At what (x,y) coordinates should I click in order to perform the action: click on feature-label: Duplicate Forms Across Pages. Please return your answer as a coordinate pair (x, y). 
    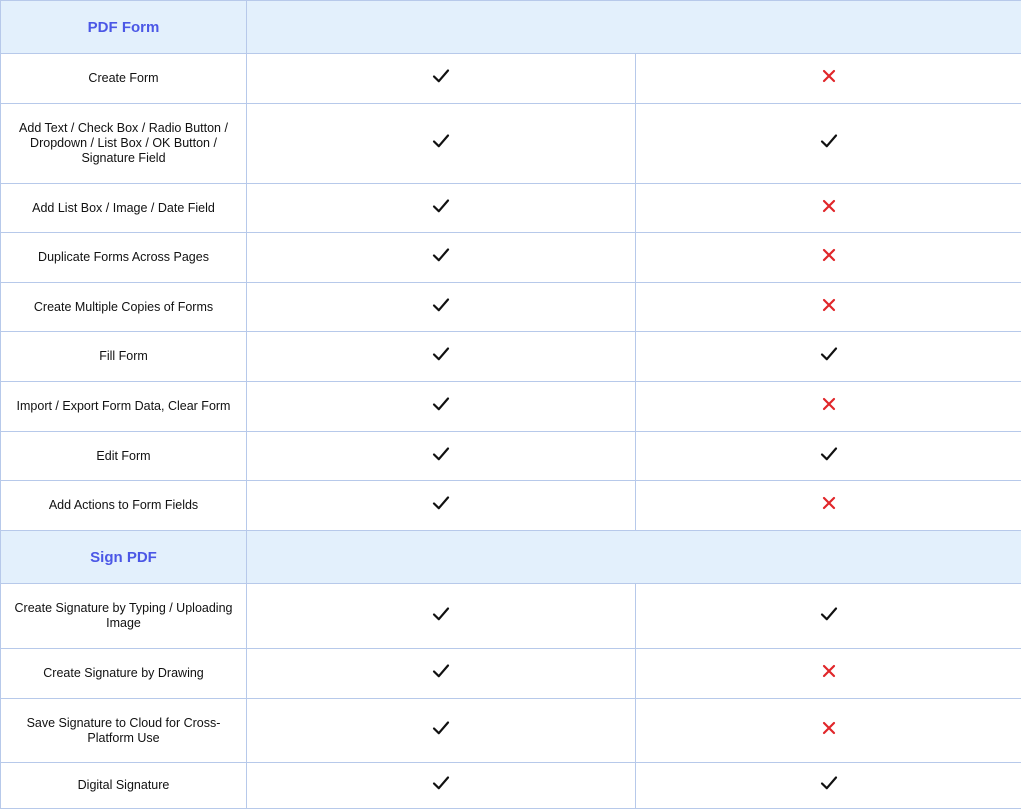
    Looking at the image, I should click on (124, 258).